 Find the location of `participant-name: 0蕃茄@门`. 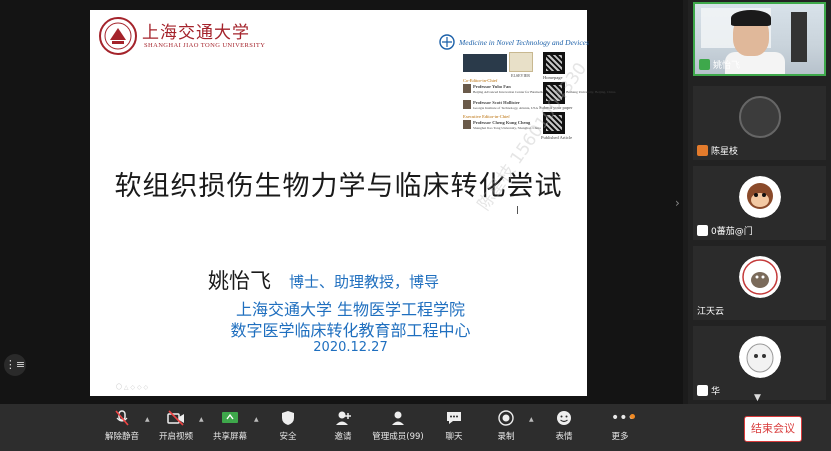

participant-name: 0蕃茄@门 is located at coordinates (732, 232).